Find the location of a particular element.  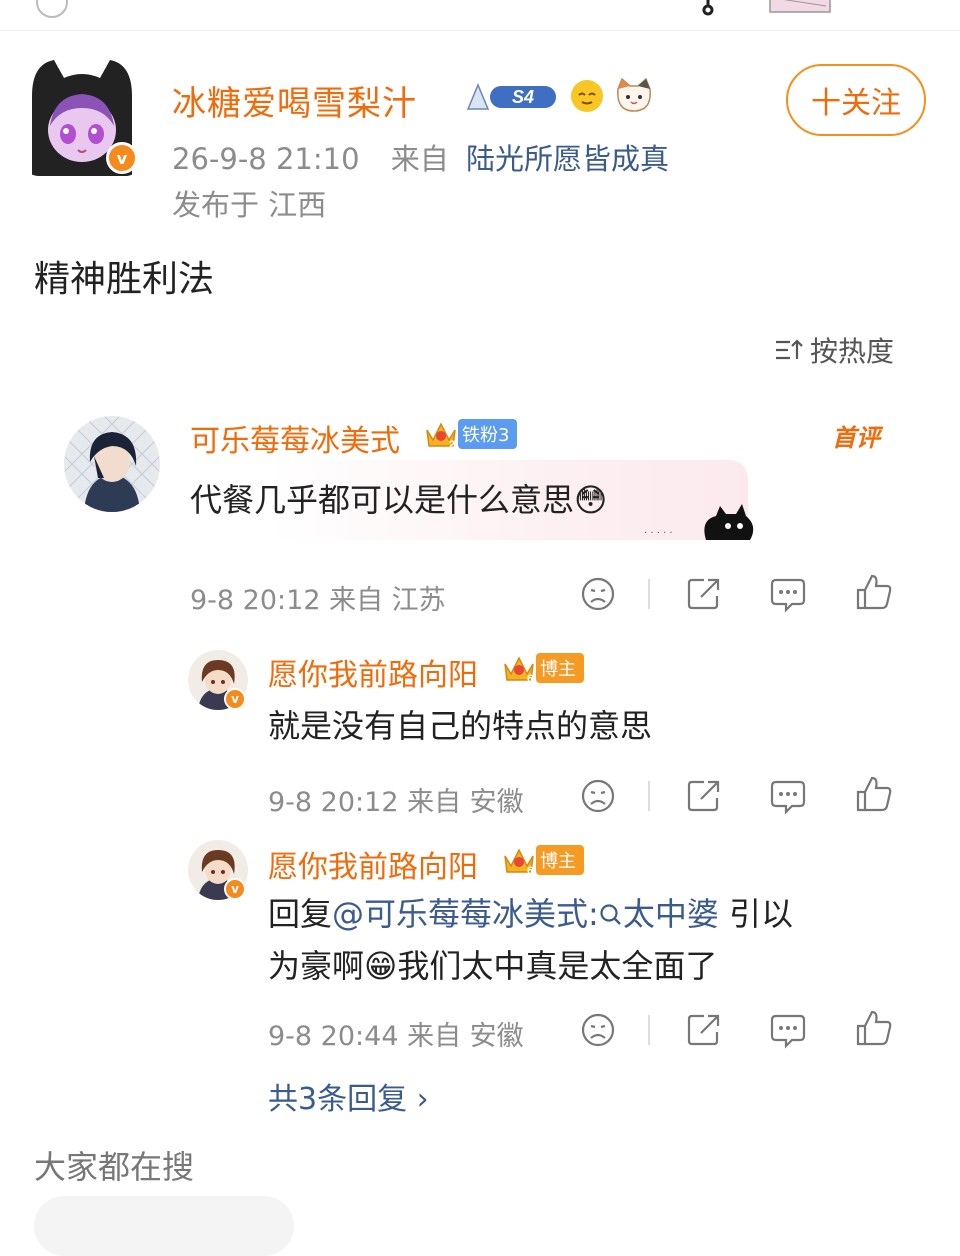

sort-label: 按热度 is located at coordinates (852, 351).